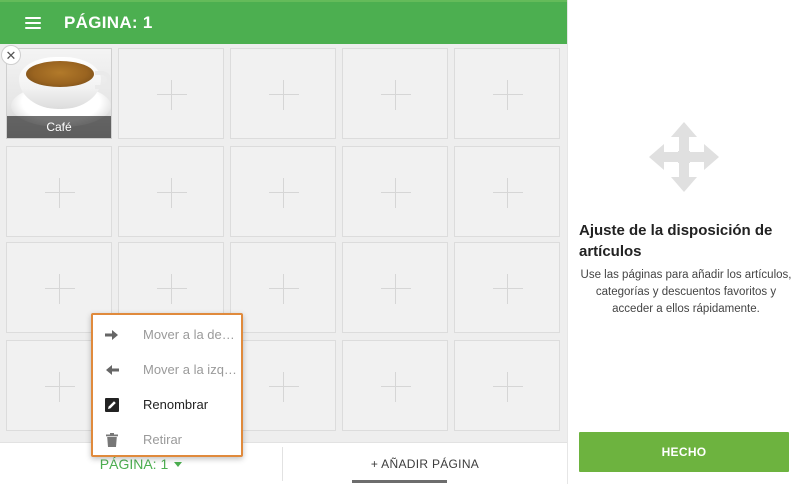 The image size is (800, 484). I want to click on menu-item-label: Retirar, so click(163, 439).